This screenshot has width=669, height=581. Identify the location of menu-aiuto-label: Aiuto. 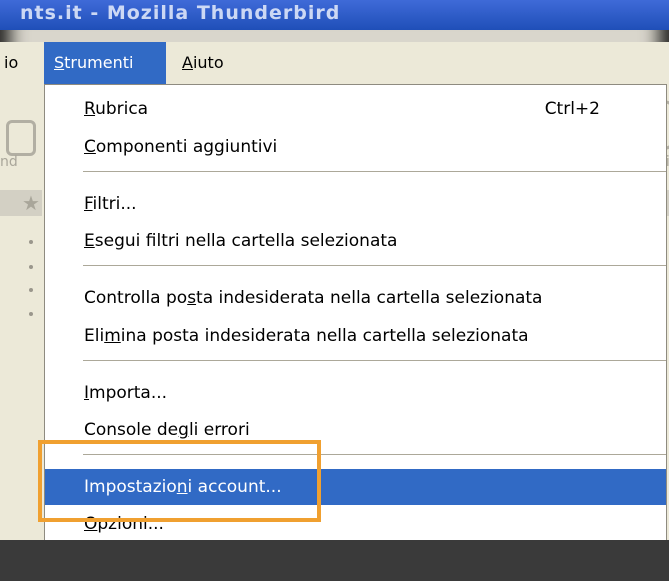
(203, 62).